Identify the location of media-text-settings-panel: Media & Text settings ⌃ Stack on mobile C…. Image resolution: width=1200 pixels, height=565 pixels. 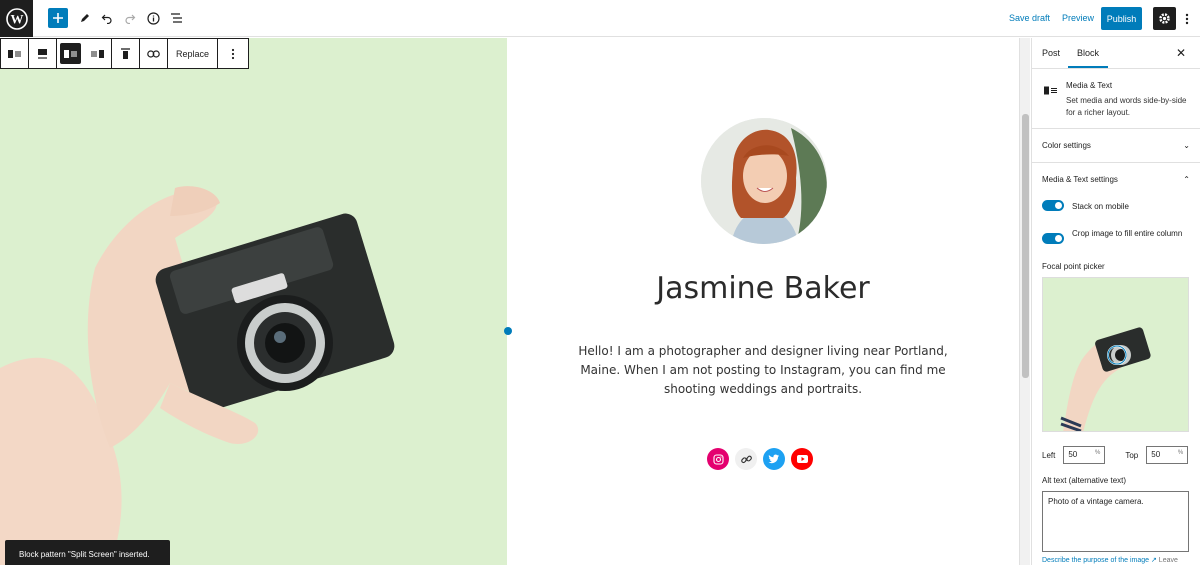
(1116, 364).